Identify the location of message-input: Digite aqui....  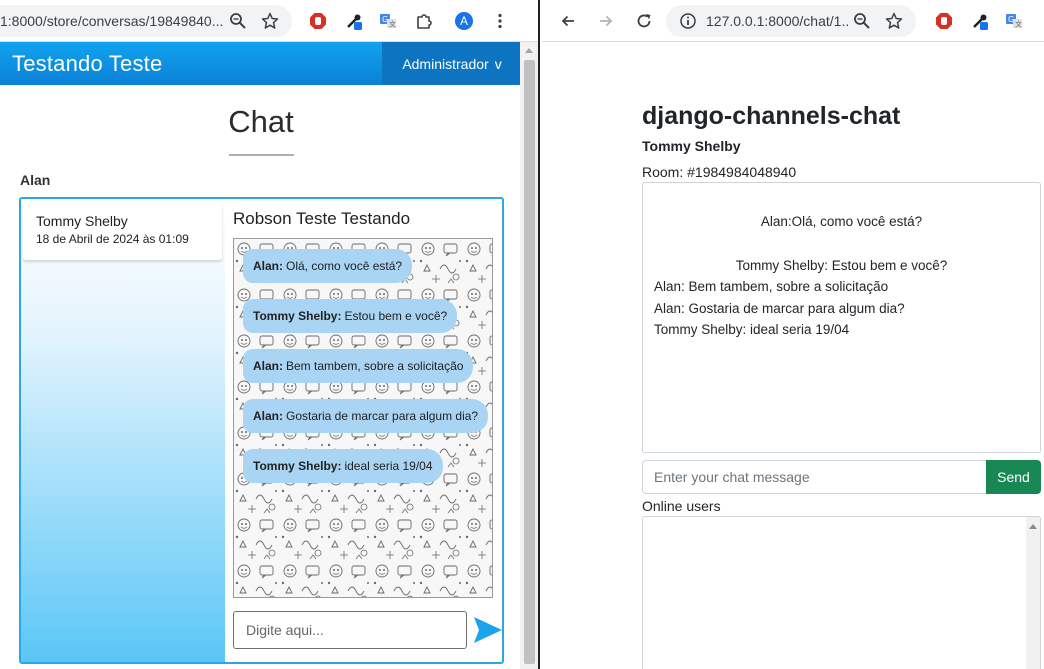
(350, 630).